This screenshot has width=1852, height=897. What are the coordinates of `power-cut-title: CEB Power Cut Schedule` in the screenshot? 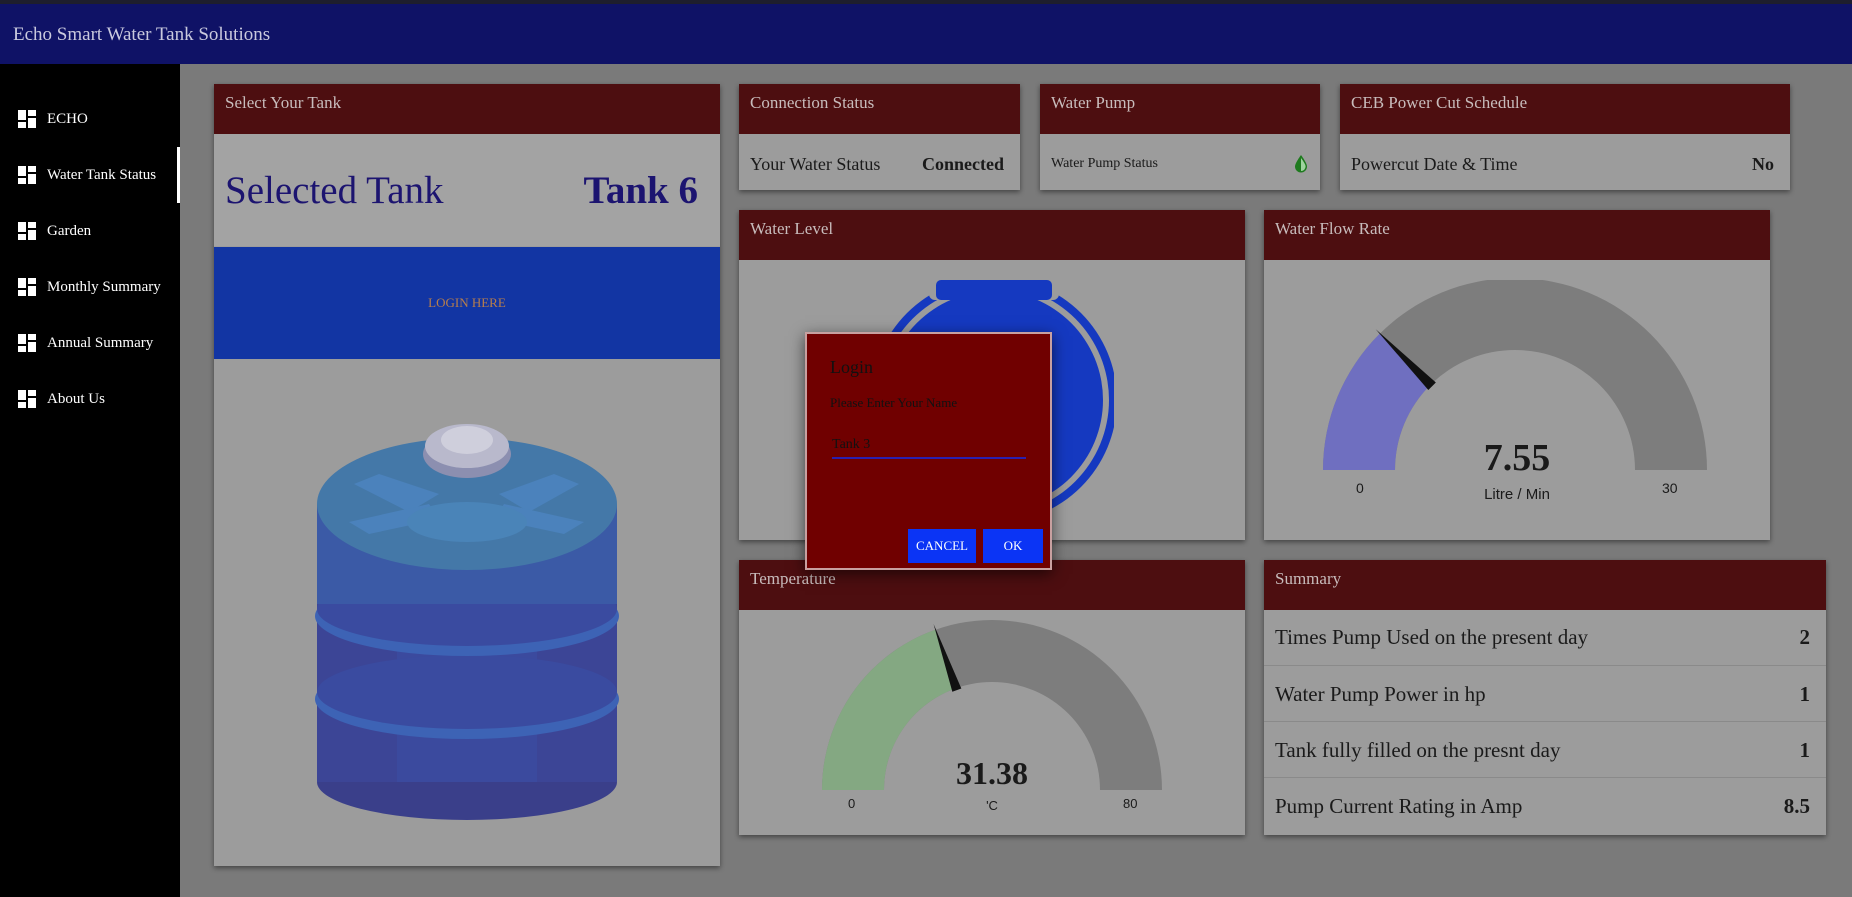 It's located at (1565, 109).